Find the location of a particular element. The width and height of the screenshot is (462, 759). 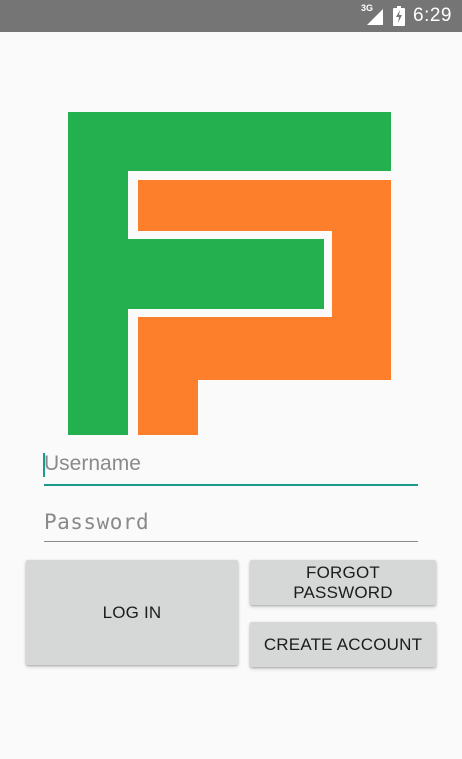

signal-icon: 3G is located at coordinates (373, 15).